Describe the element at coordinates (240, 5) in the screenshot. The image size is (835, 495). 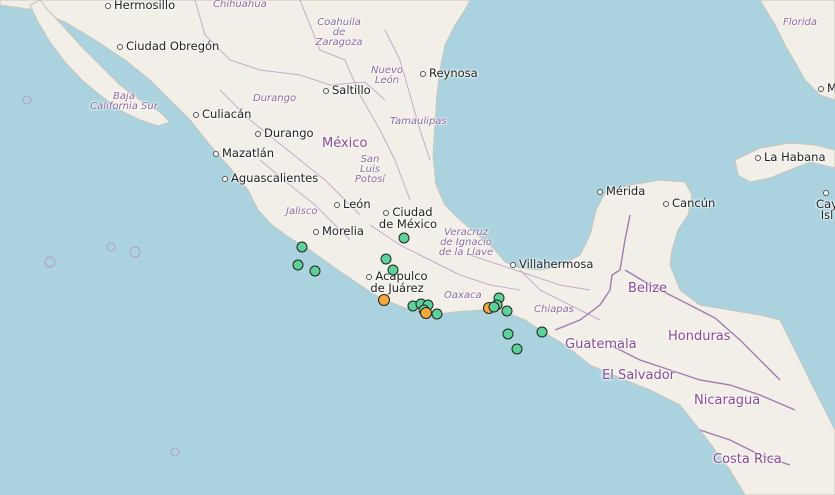
I see `map-label-region: Chihuahua` at that location.